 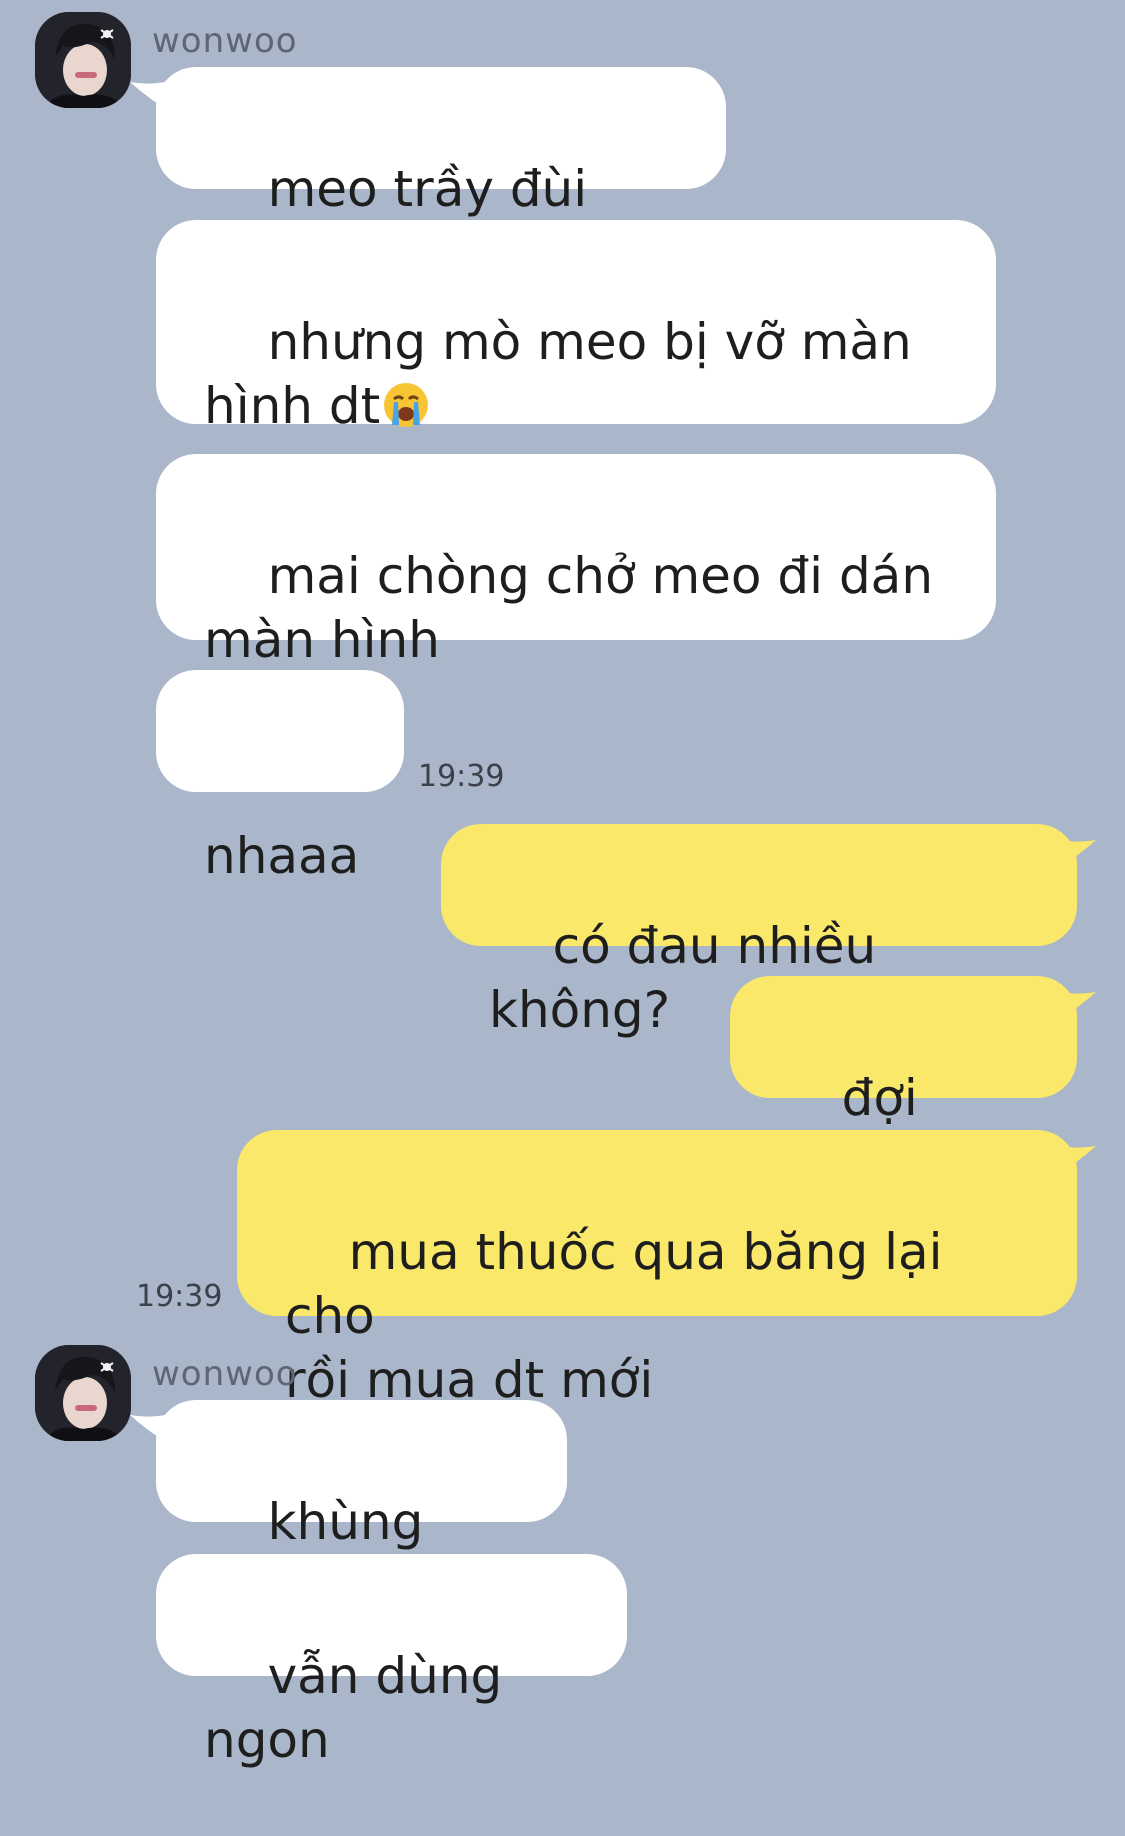 I want to click on incoming-message-bubble: vẫn dùng ngon, so click(x=391, y=1661).